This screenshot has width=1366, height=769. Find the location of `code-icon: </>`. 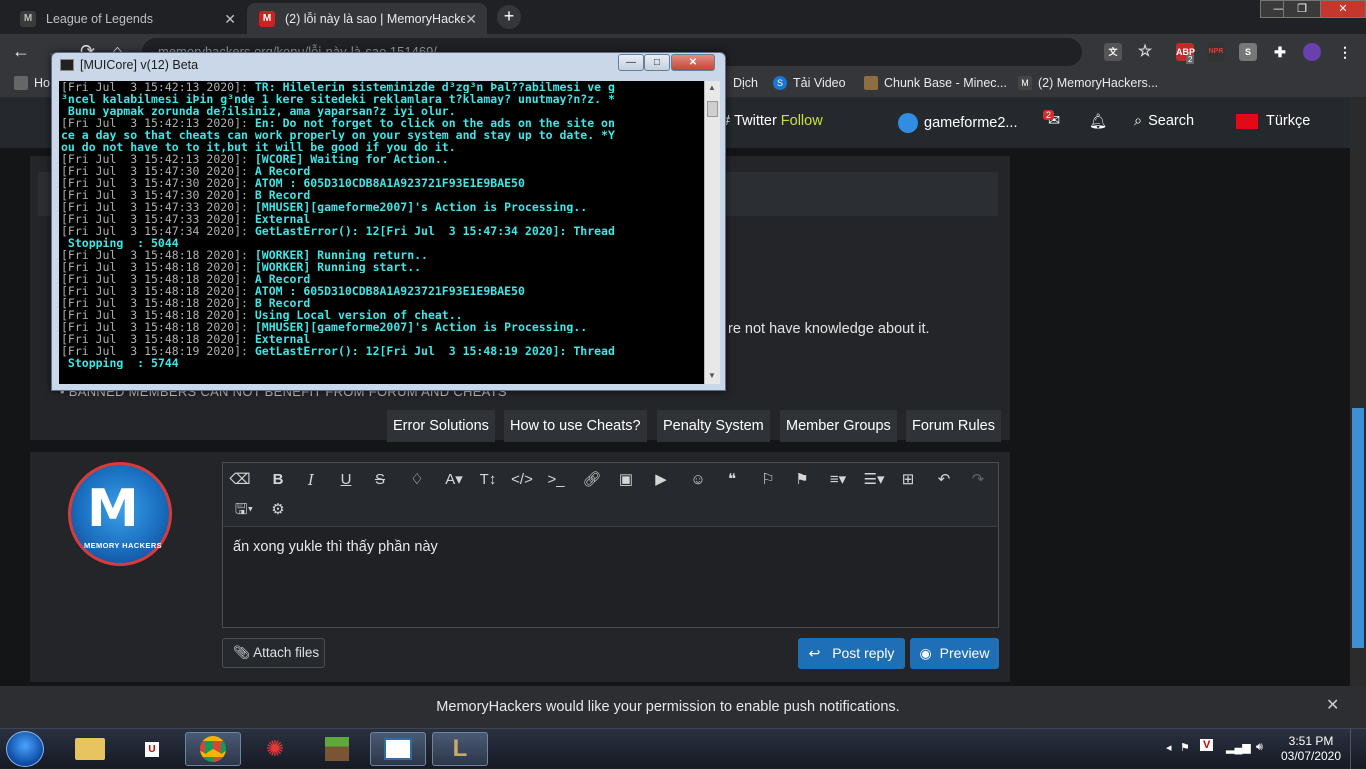

code-icon: </> is located at coordinates (522, 480).